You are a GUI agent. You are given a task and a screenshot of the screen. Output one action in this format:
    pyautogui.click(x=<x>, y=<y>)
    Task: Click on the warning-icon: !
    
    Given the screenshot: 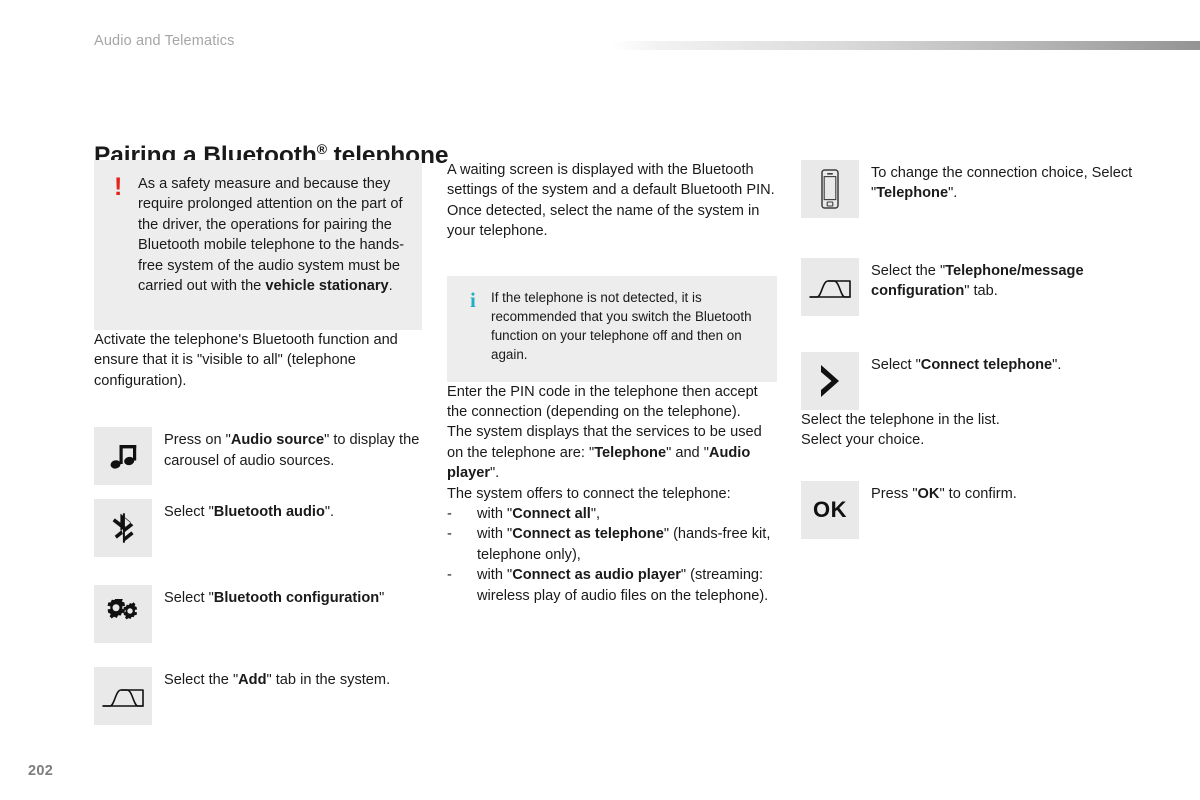 What is the action you would take?
    pyautogui.click(x=118, y=187)
    